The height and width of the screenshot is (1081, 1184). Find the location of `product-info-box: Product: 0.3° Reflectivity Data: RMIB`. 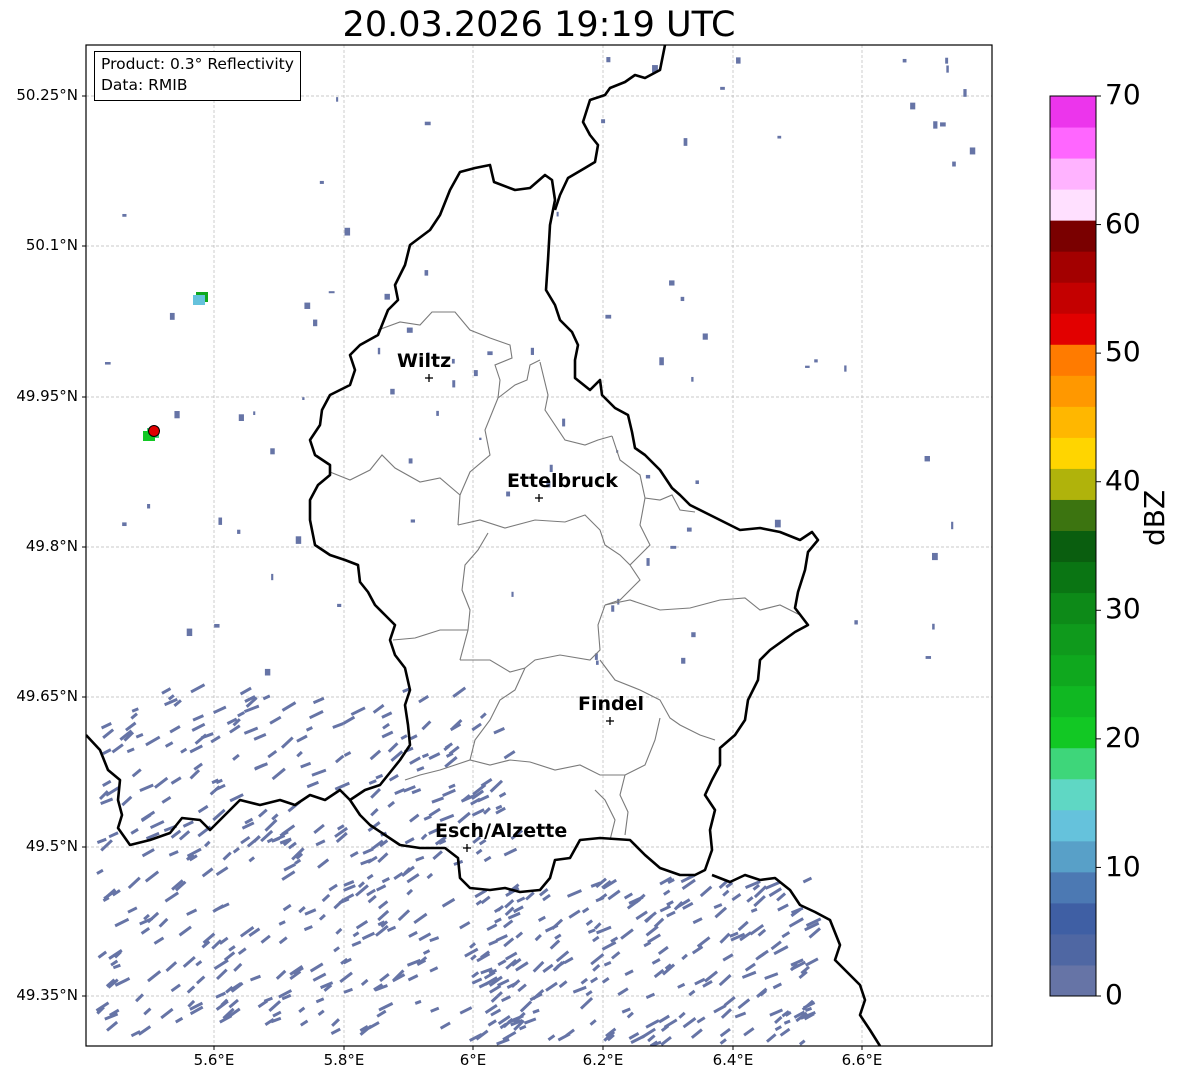

product-info-box: Product: 0.3° Reflectivity Data: RMIB is located at coordinates (197, 76).